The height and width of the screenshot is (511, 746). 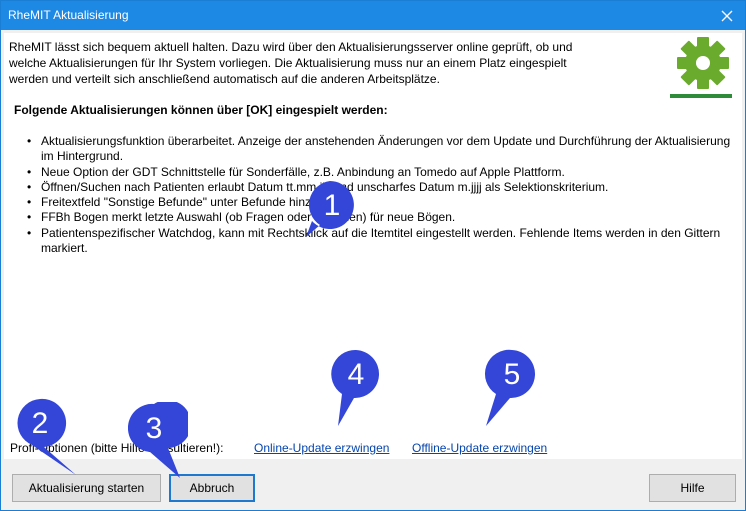 I want to click on callout-number: 2, so click(x=40, y=423).